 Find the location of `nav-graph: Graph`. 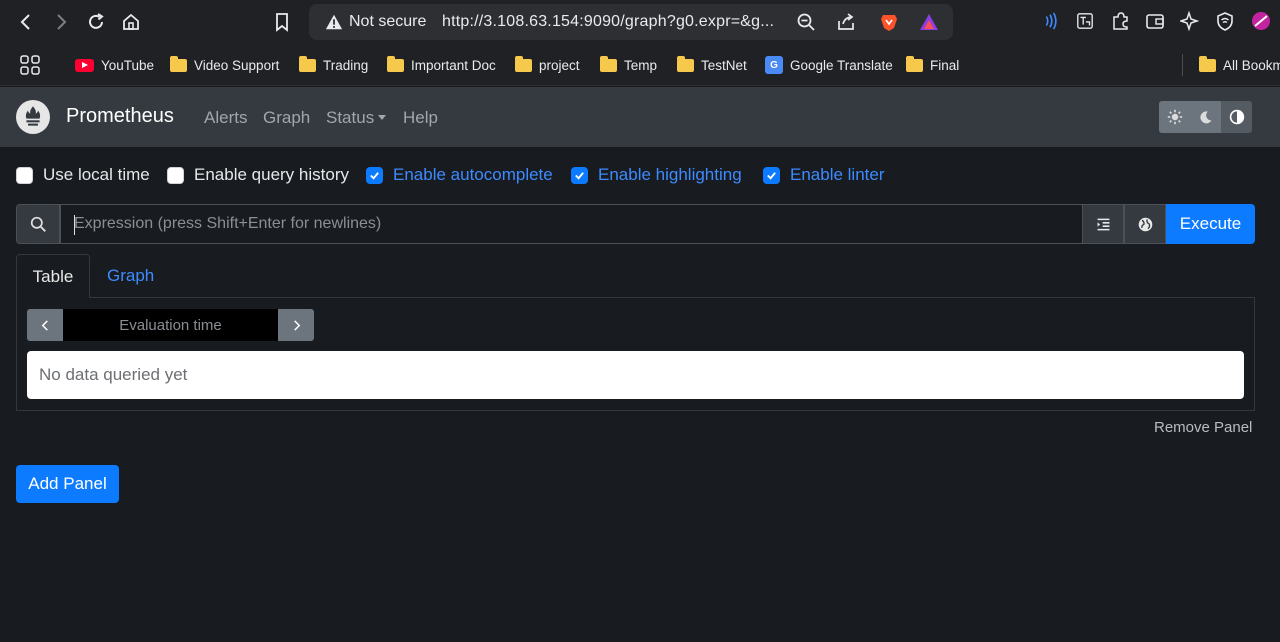

nav-graph: Graph is located at coordinates (286, 118).